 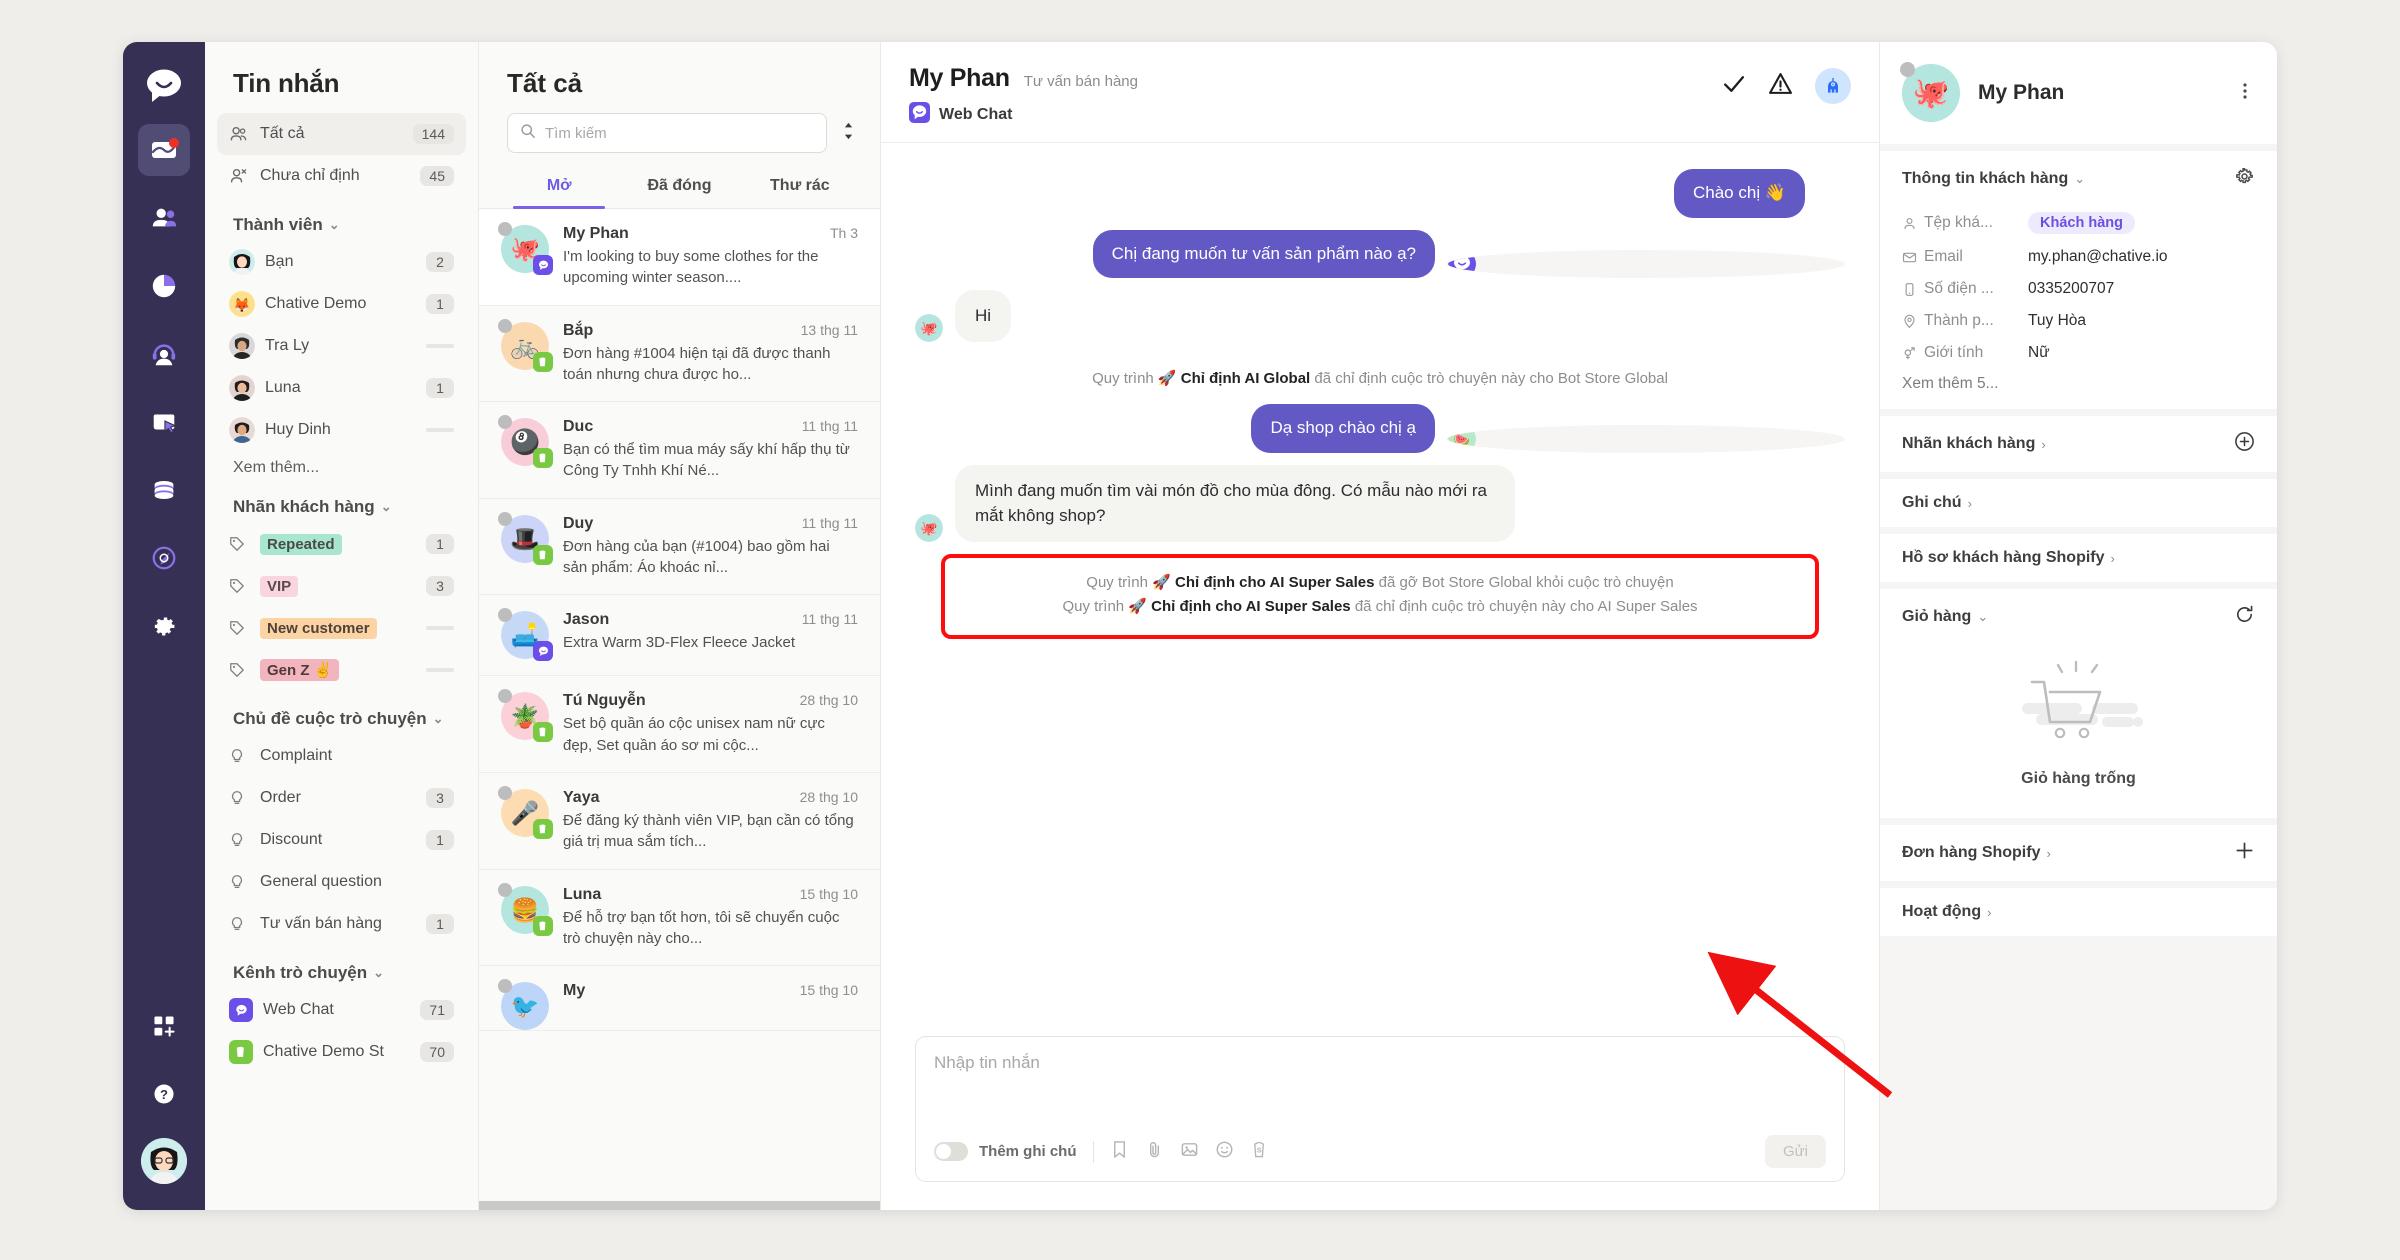 What do you see at coordinates (1259, 1152) in the screenshot?
I see `shopify-icon: S` at bounding box center [1259, 1152].